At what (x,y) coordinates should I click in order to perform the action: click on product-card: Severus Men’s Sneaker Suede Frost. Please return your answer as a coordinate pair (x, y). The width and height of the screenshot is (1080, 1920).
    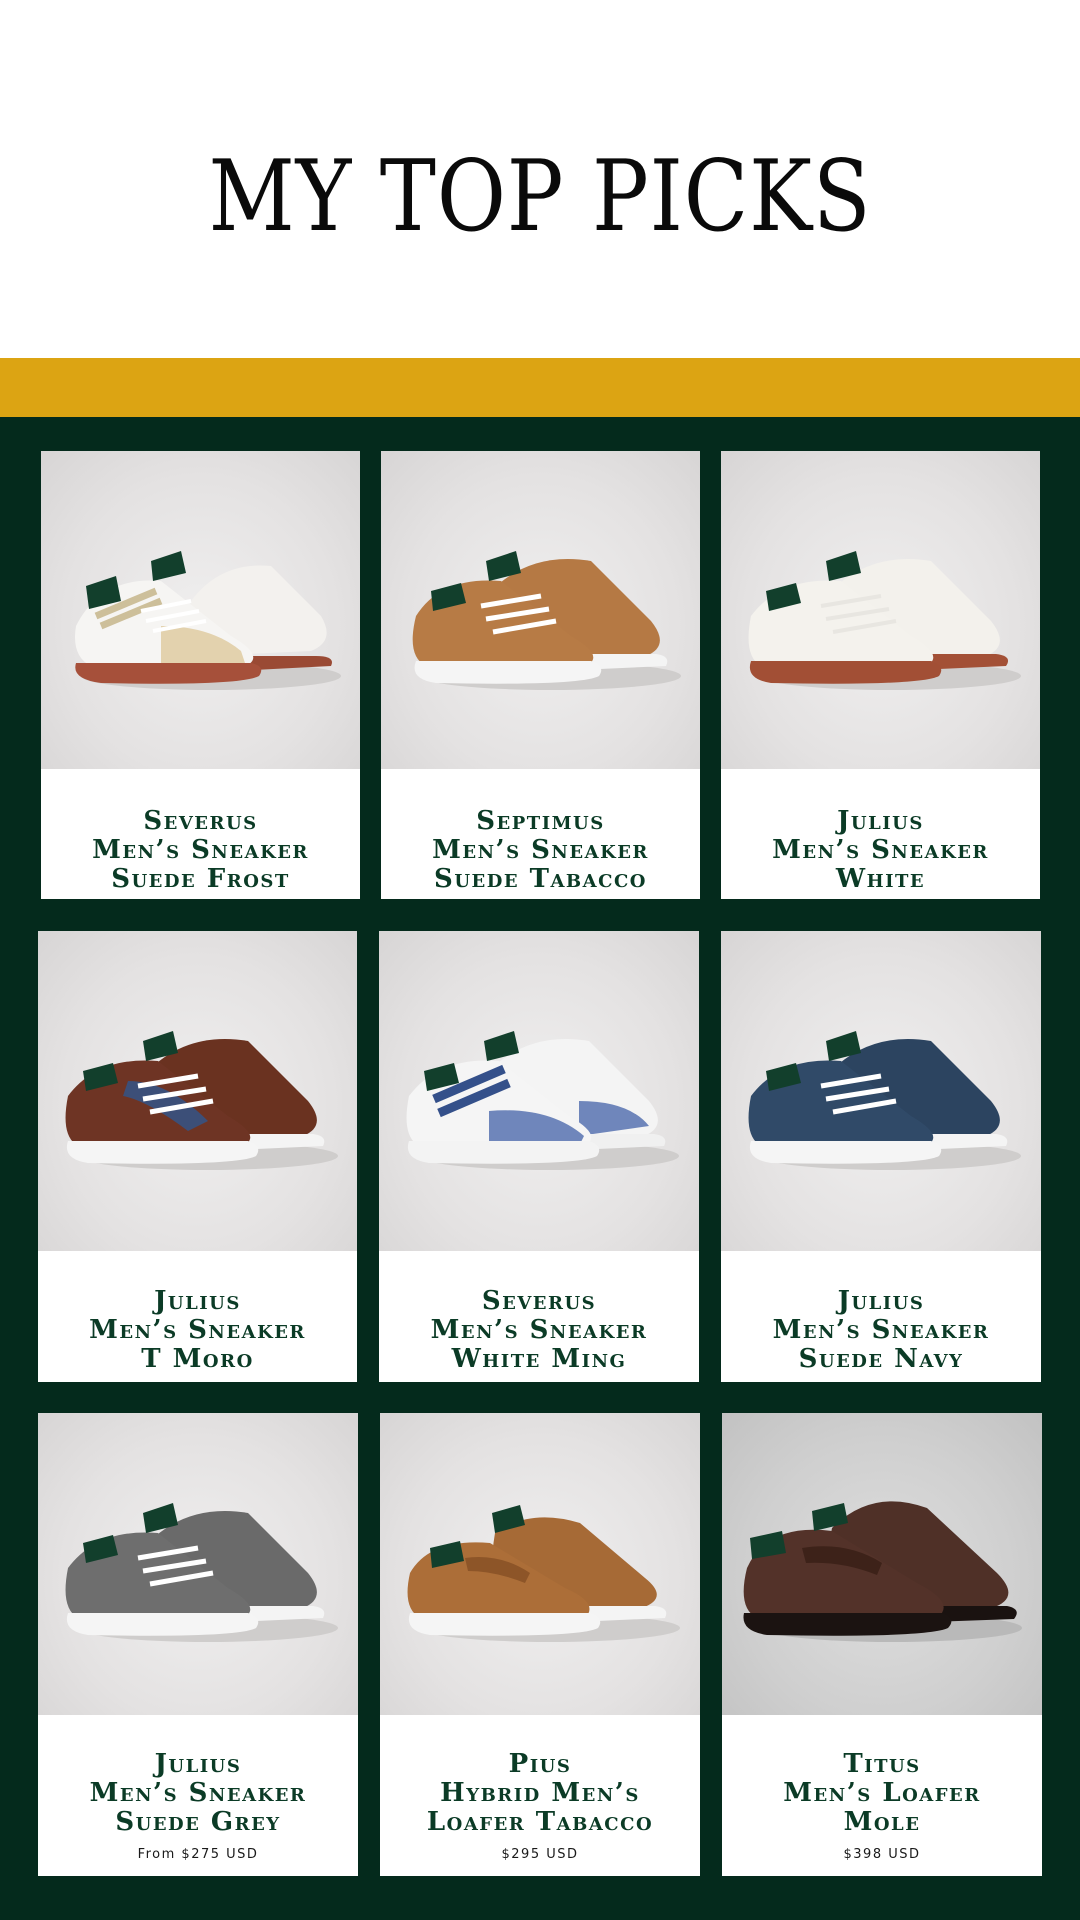
    Looking at the image, I should click on (200, 675).